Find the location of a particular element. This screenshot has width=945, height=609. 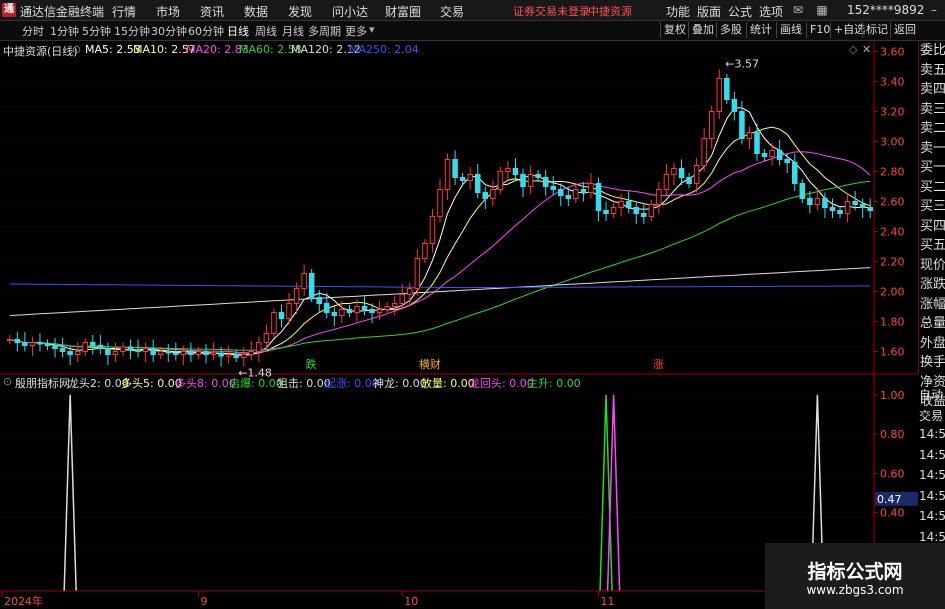

close-panel-icon: ✕ is located at coordinates (866, 49).